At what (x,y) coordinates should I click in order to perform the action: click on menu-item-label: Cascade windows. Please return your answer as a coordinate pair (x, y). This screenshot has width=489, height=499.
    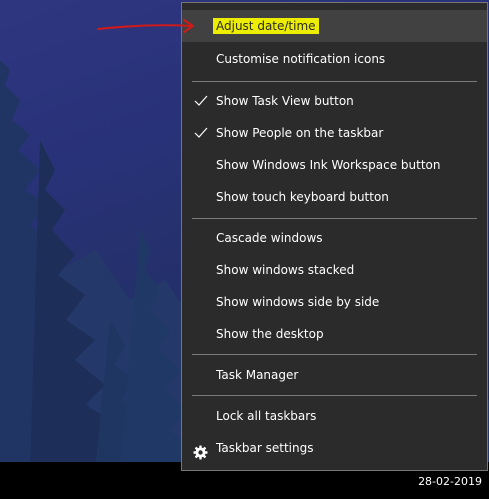
    Looking at the image, I should click on (269, 238).